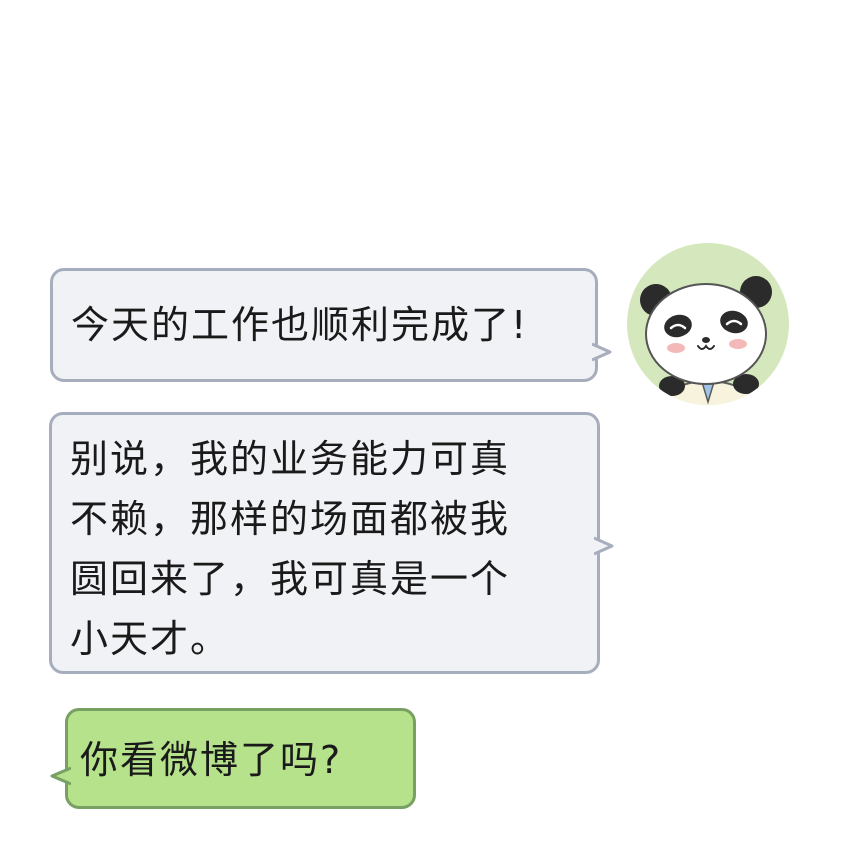  I want to click on message-line-4: 小天才。, so click(150, 639).